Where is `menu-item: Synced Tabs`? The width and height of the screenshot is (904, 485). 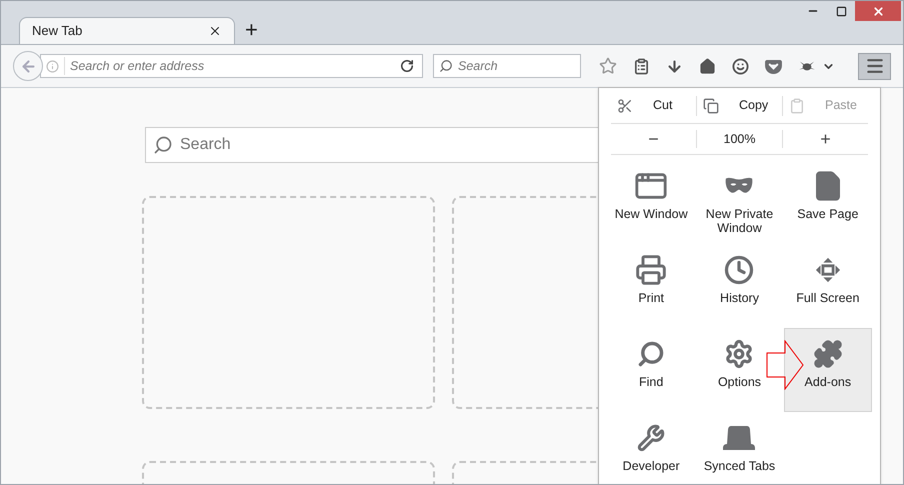 menu-item: Synced Tabs is located at coordinates (739, 448).